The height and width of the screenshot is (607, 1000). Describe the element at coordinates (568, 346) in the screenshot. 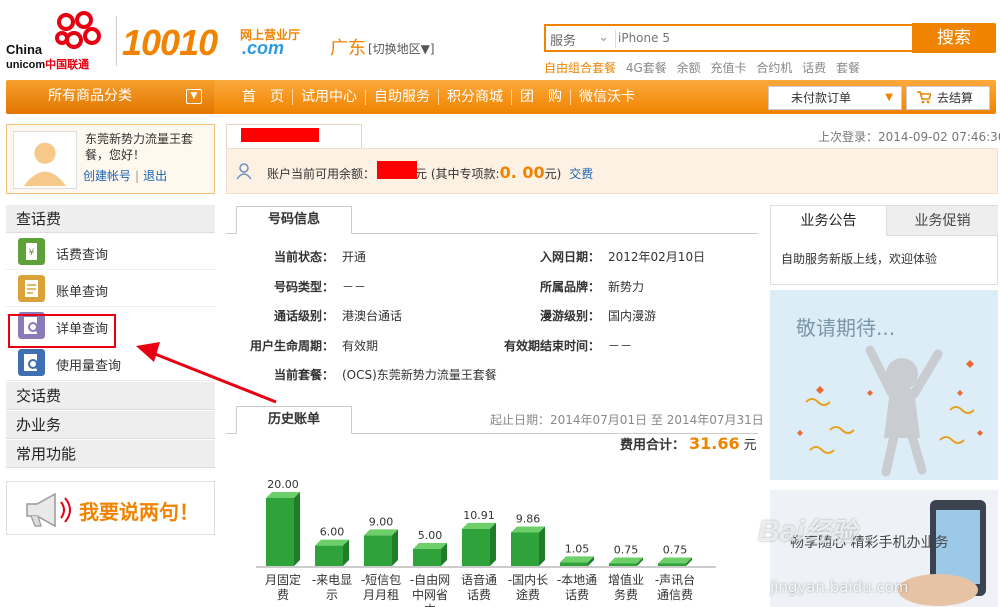

I see `info-expiry: 有效期结束时间： －－` at that location.